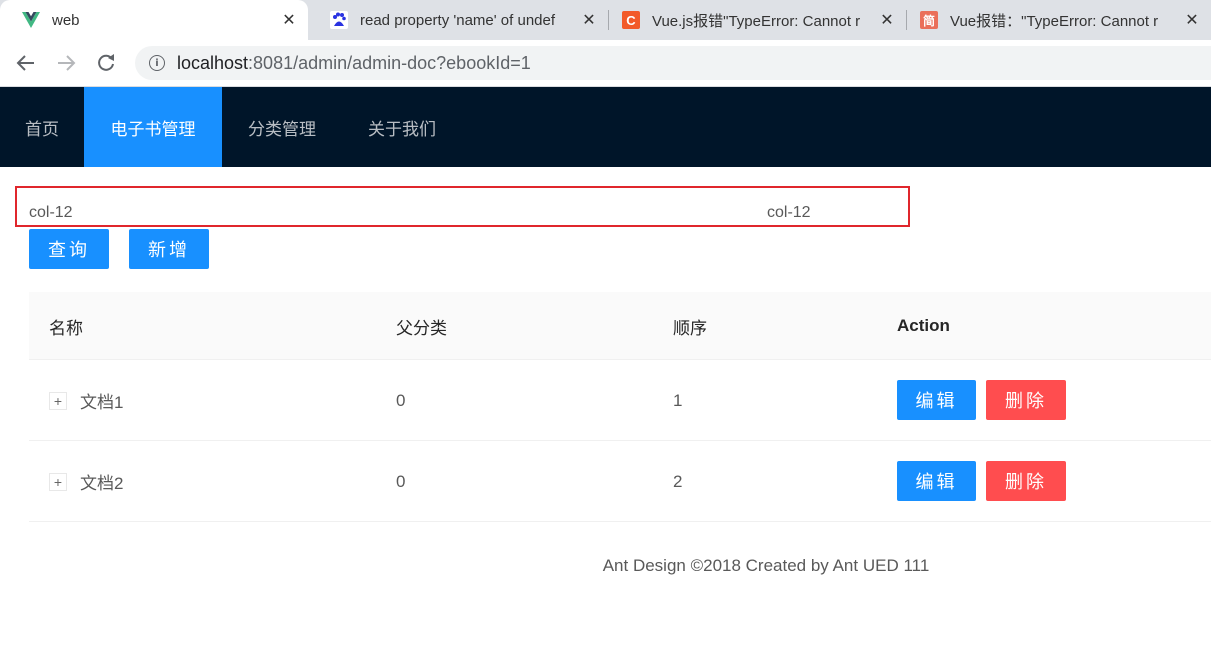  I want to click on browser-tab-jianshu: 简 Vue报错："TypeError: Cannot r ✕, so click(1054, 20).